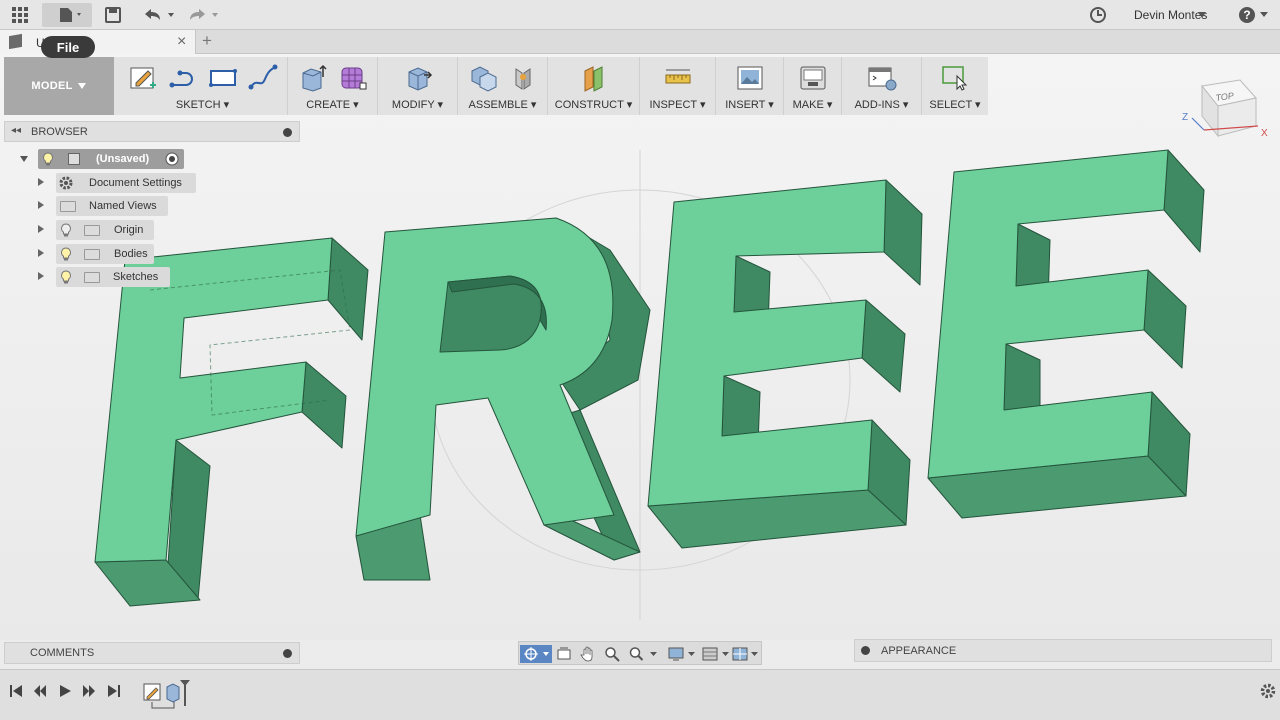 The image size is (1280, 720). Describe the element at coordinates (1066, 334) in the screenshot. I see `letter-e-second` at that location.